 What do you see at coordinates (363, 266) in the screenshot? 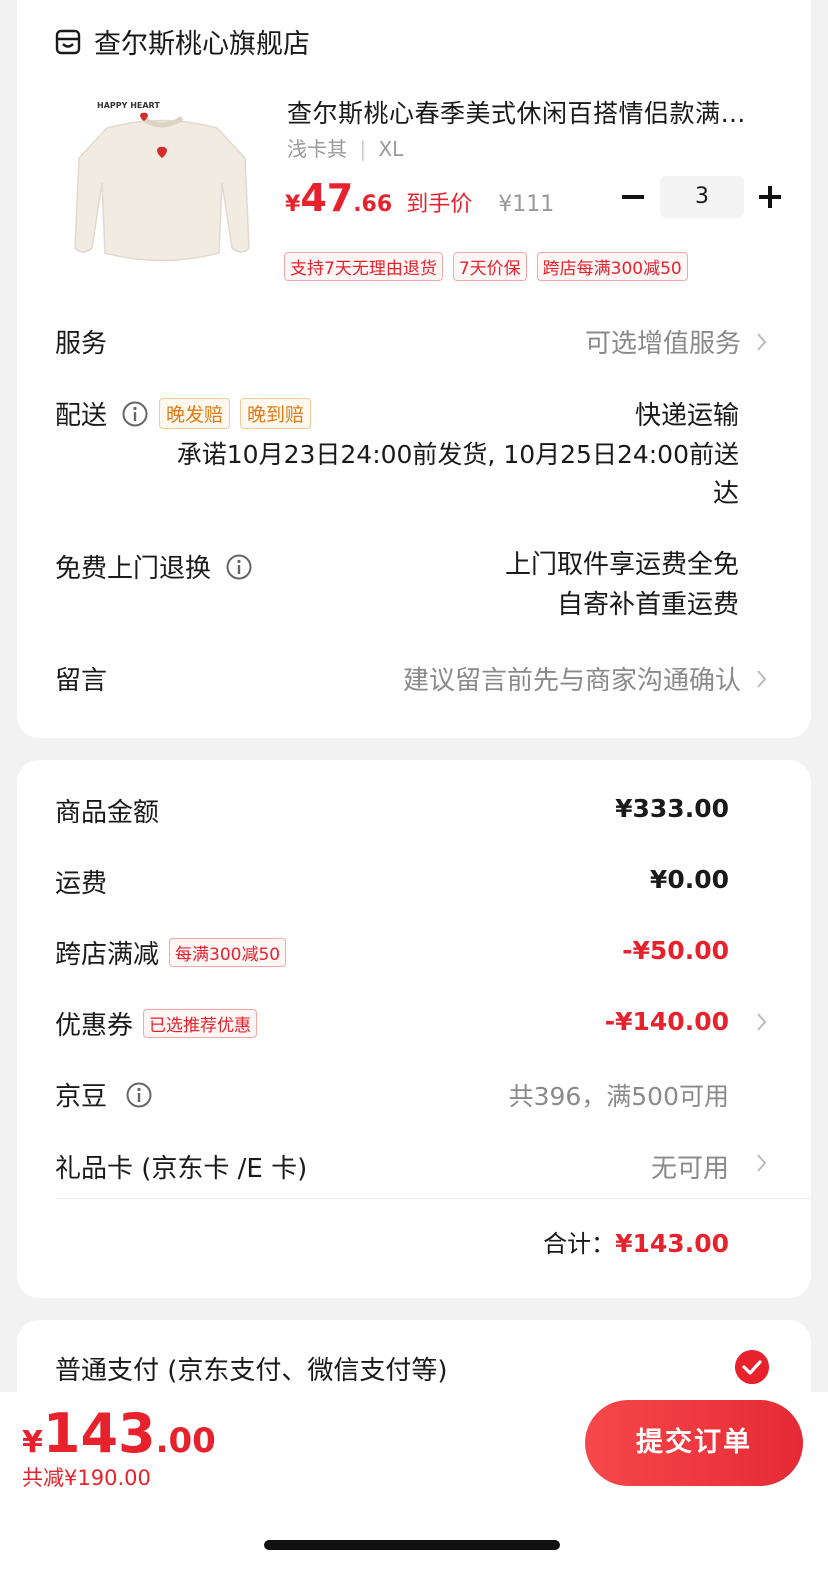
I see `tag-return: 支持7天无理由退货` at bounding box center [363, 266].